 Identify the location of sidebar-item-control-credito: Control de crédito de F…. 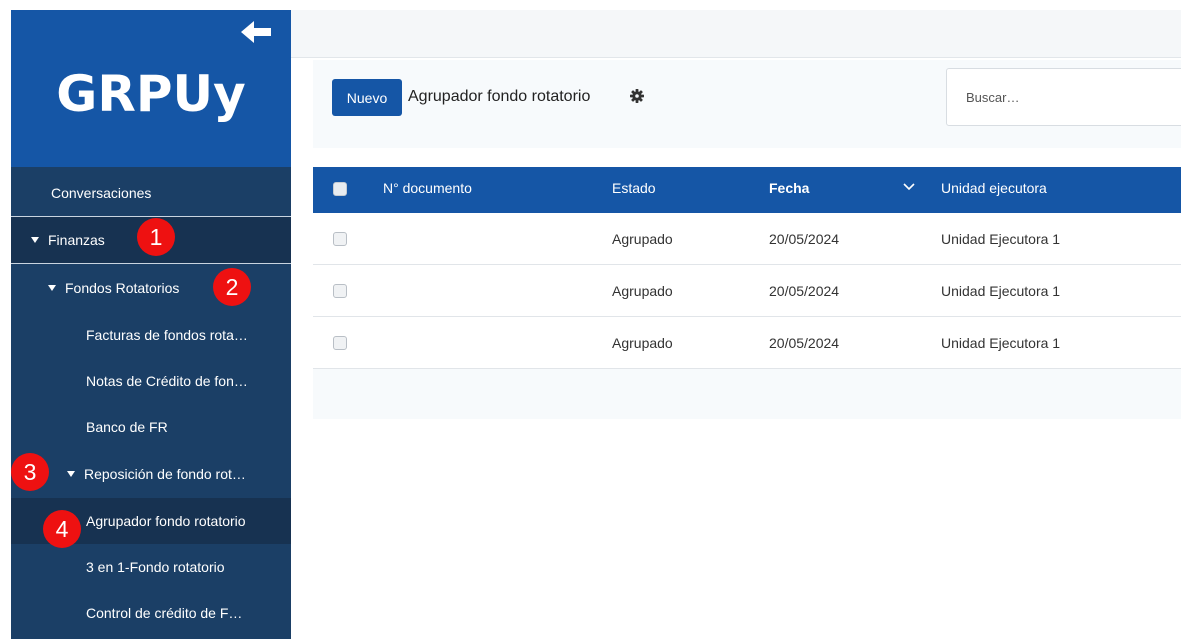
(151, 613).